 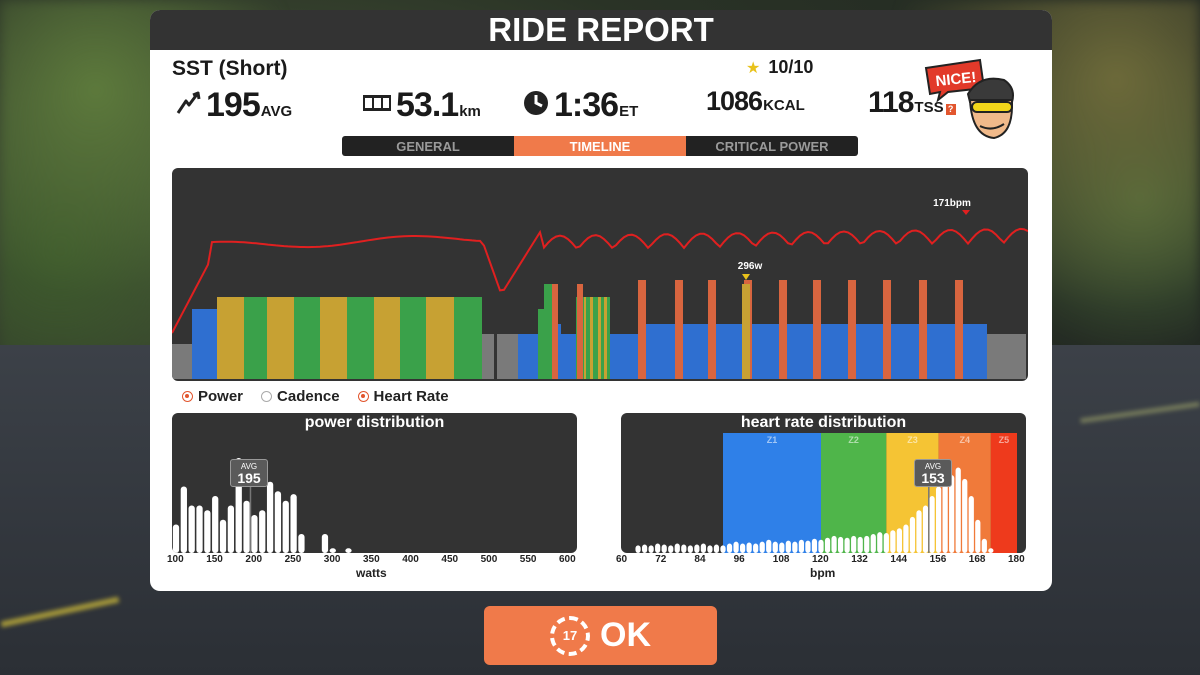 What do you see at coordinates (308, 396) in the screenshot?
I see `legend-cadence-label: Cadence` at bounding box center [308, 396].